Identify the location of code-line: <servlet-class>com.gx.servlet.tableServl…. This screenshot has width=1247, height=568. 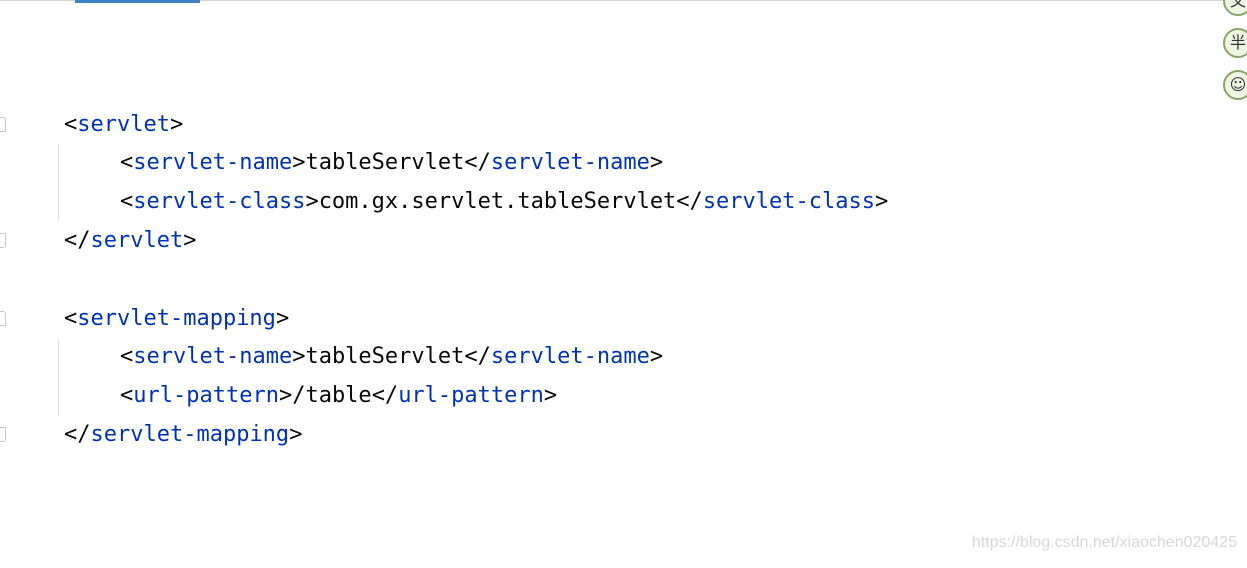
(600, 202).